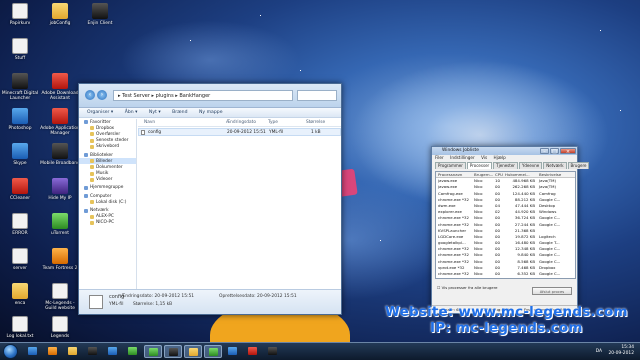 The height and width of the screenshot is (360, 640). I want to click on tab-services: Tjenester, so click(505, 165).